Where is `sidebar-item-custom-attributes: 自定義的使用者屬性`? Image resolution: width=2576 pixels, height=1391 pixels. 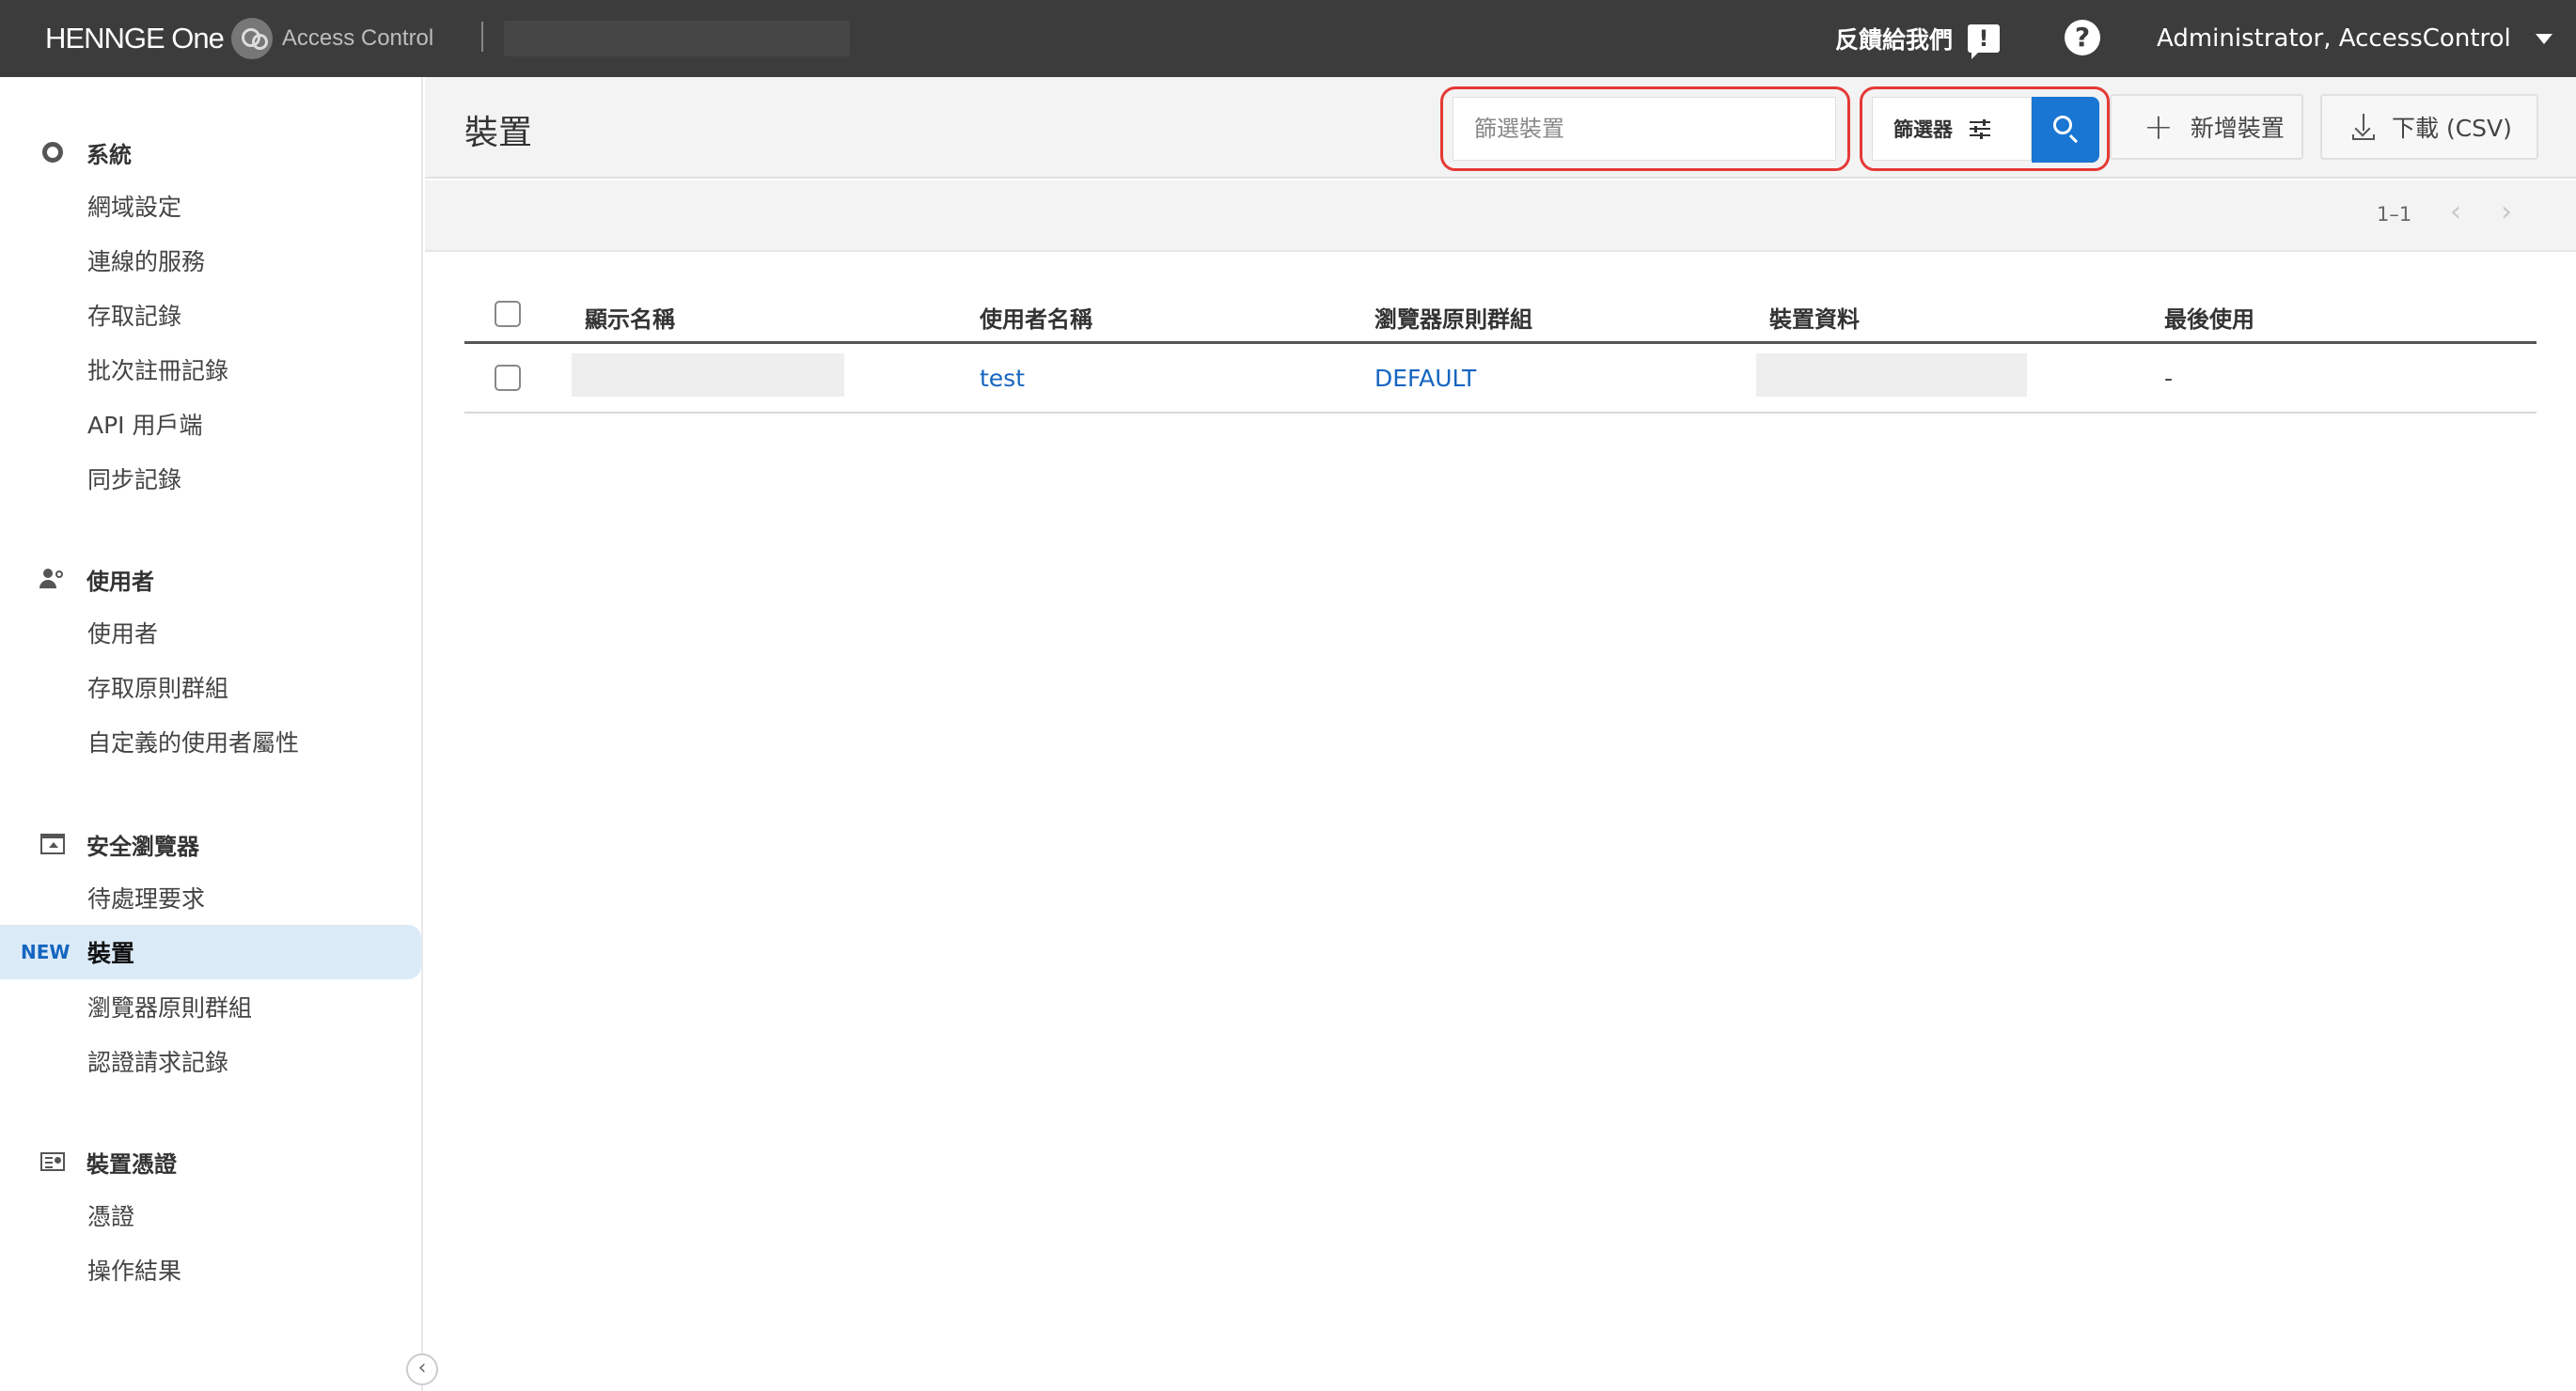
sidebar-item-custom-attributes: 自定義的使用者屬性 is located at coordinates (212, 741).